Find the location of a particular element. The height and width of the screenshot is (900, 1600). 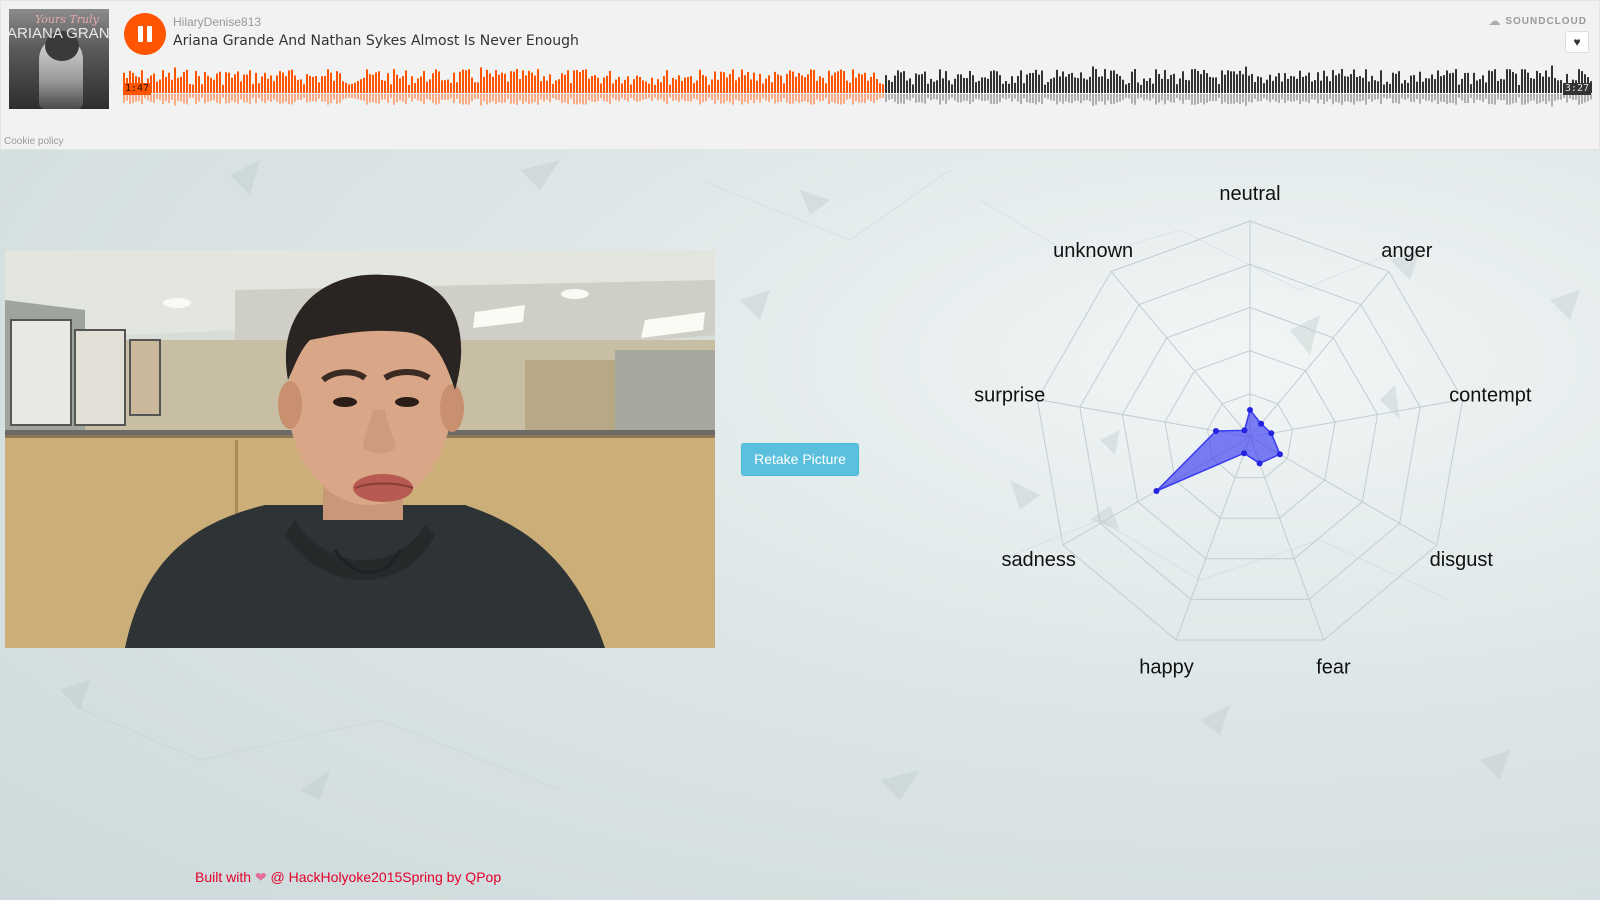

retake-picture-button: Retake Picture is located at coordinates (800, 459).